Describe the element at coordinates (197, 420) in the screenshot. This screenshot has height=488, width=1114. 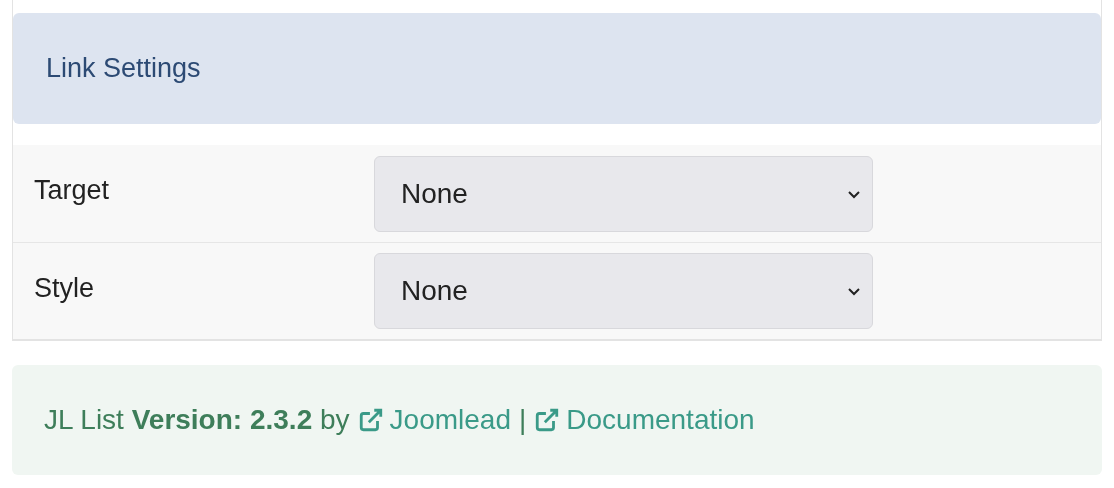
I see `credit-text: JL List Version: 2.3.2 by` at that location.